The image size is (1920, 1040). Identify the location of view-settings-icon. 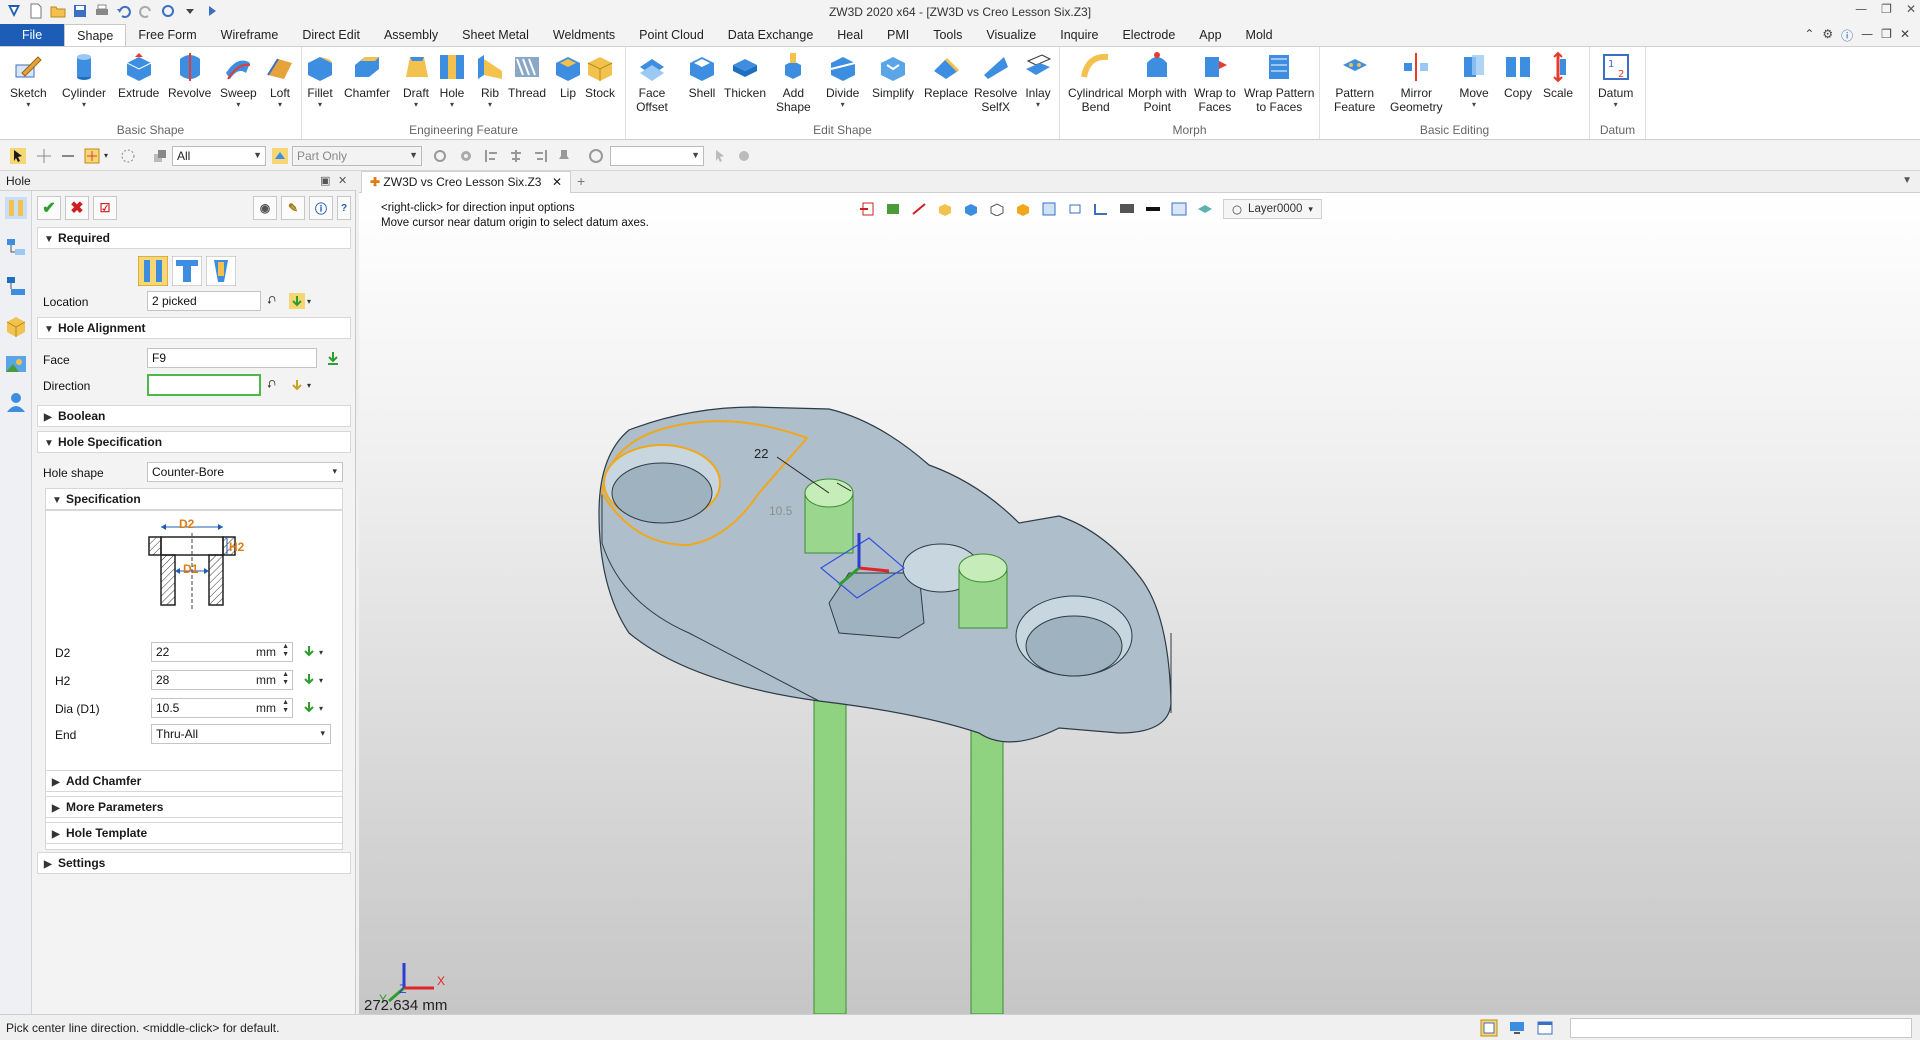
(1049, 209).